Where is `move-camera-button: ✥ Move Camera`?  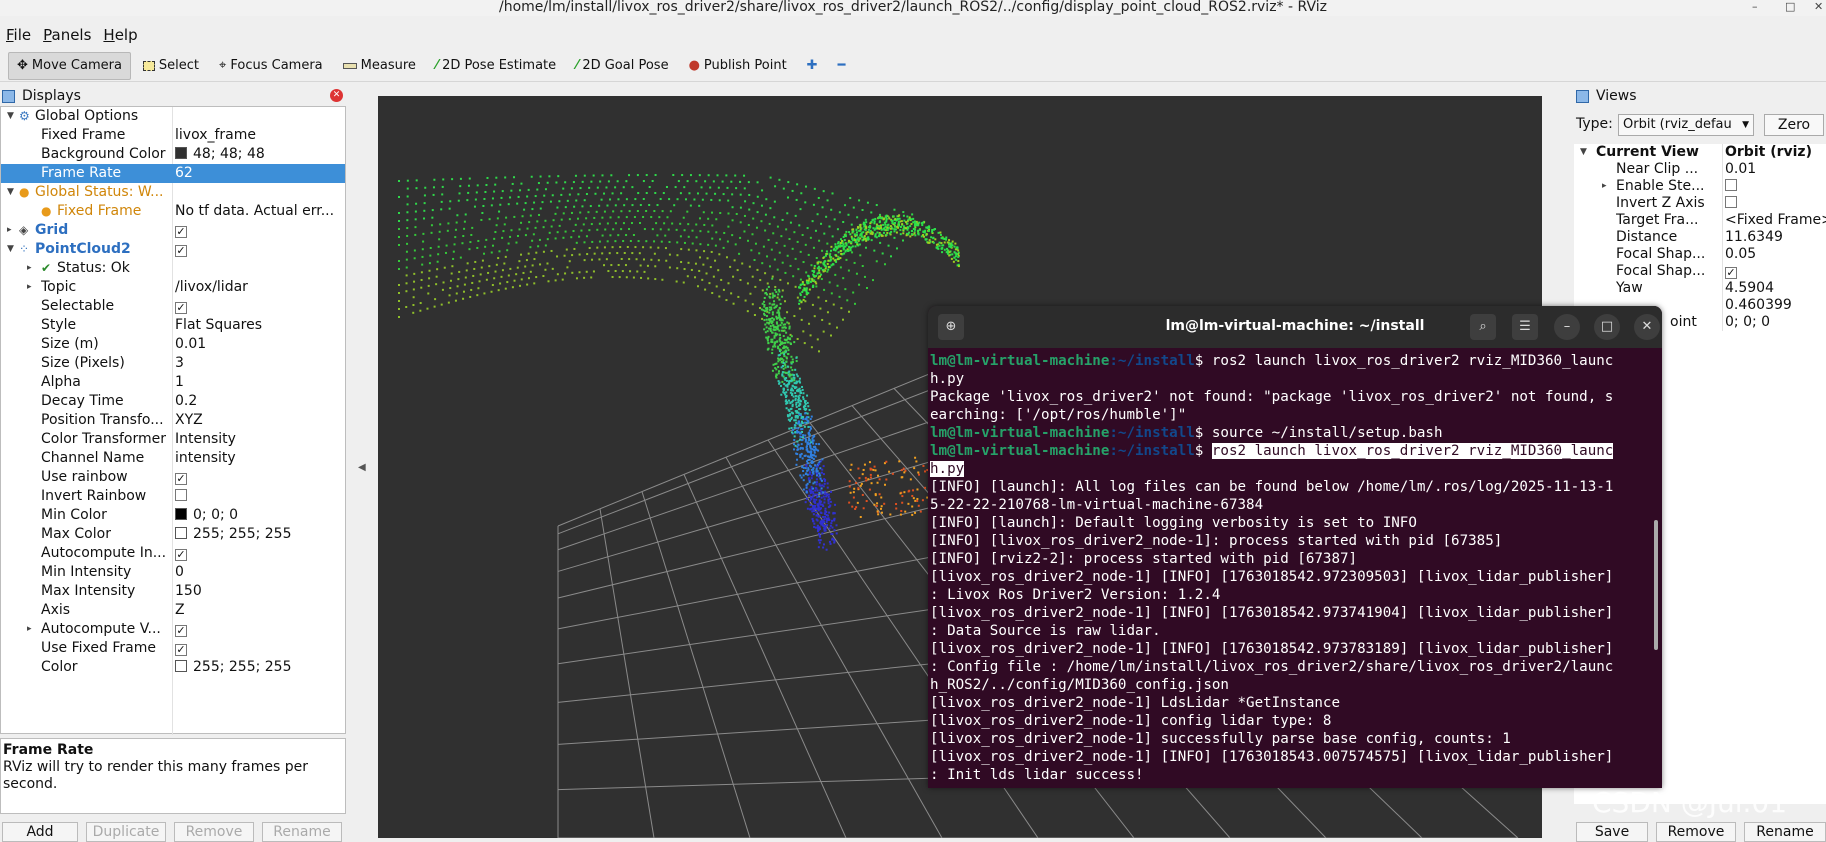 move-camera-button: ✥ Move Camera is located at coordinates (69, 65).